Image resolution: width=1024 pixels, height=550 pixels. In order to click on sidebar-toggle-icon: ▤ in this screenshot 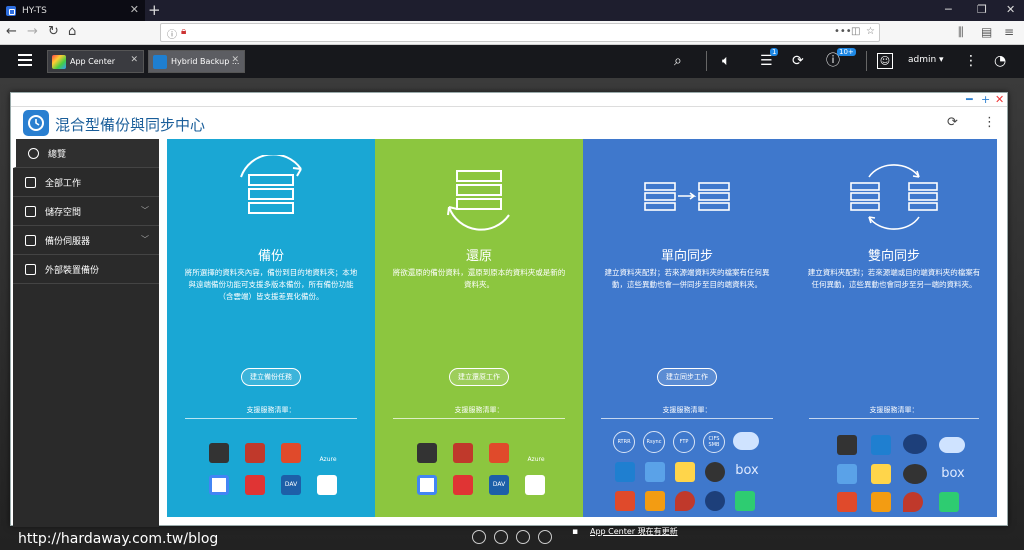, I will do `click(986, 32)`.